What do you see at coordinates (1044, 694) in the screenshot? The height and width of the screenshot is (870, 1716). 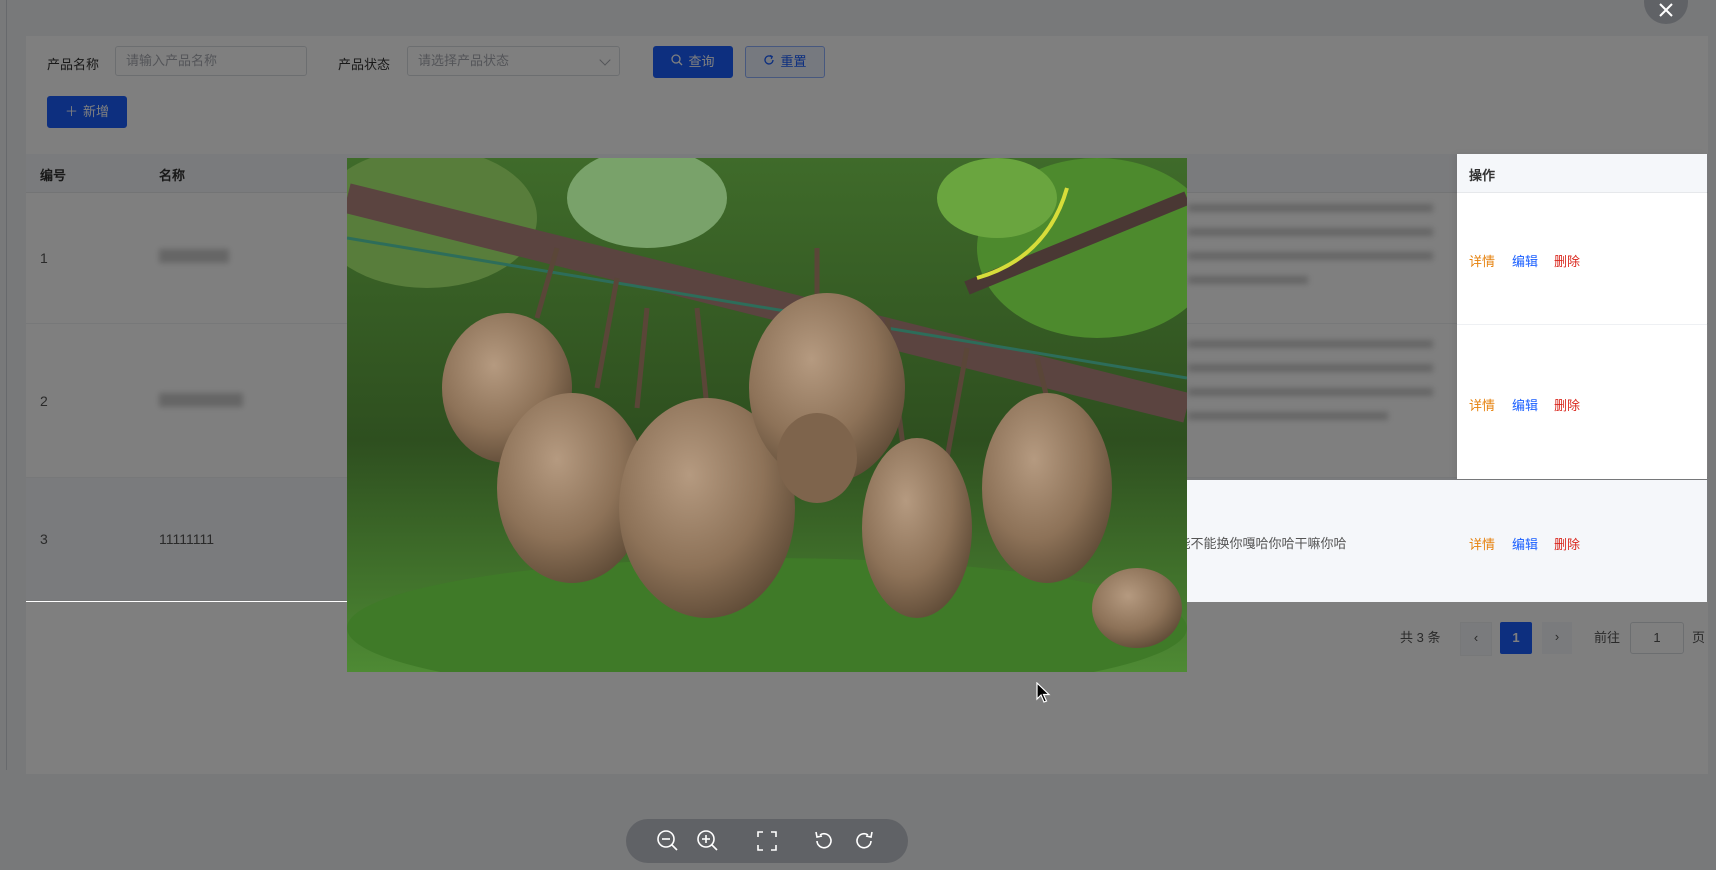 I see `mouse-cursor-icon` at bounding box center [1044, 694].